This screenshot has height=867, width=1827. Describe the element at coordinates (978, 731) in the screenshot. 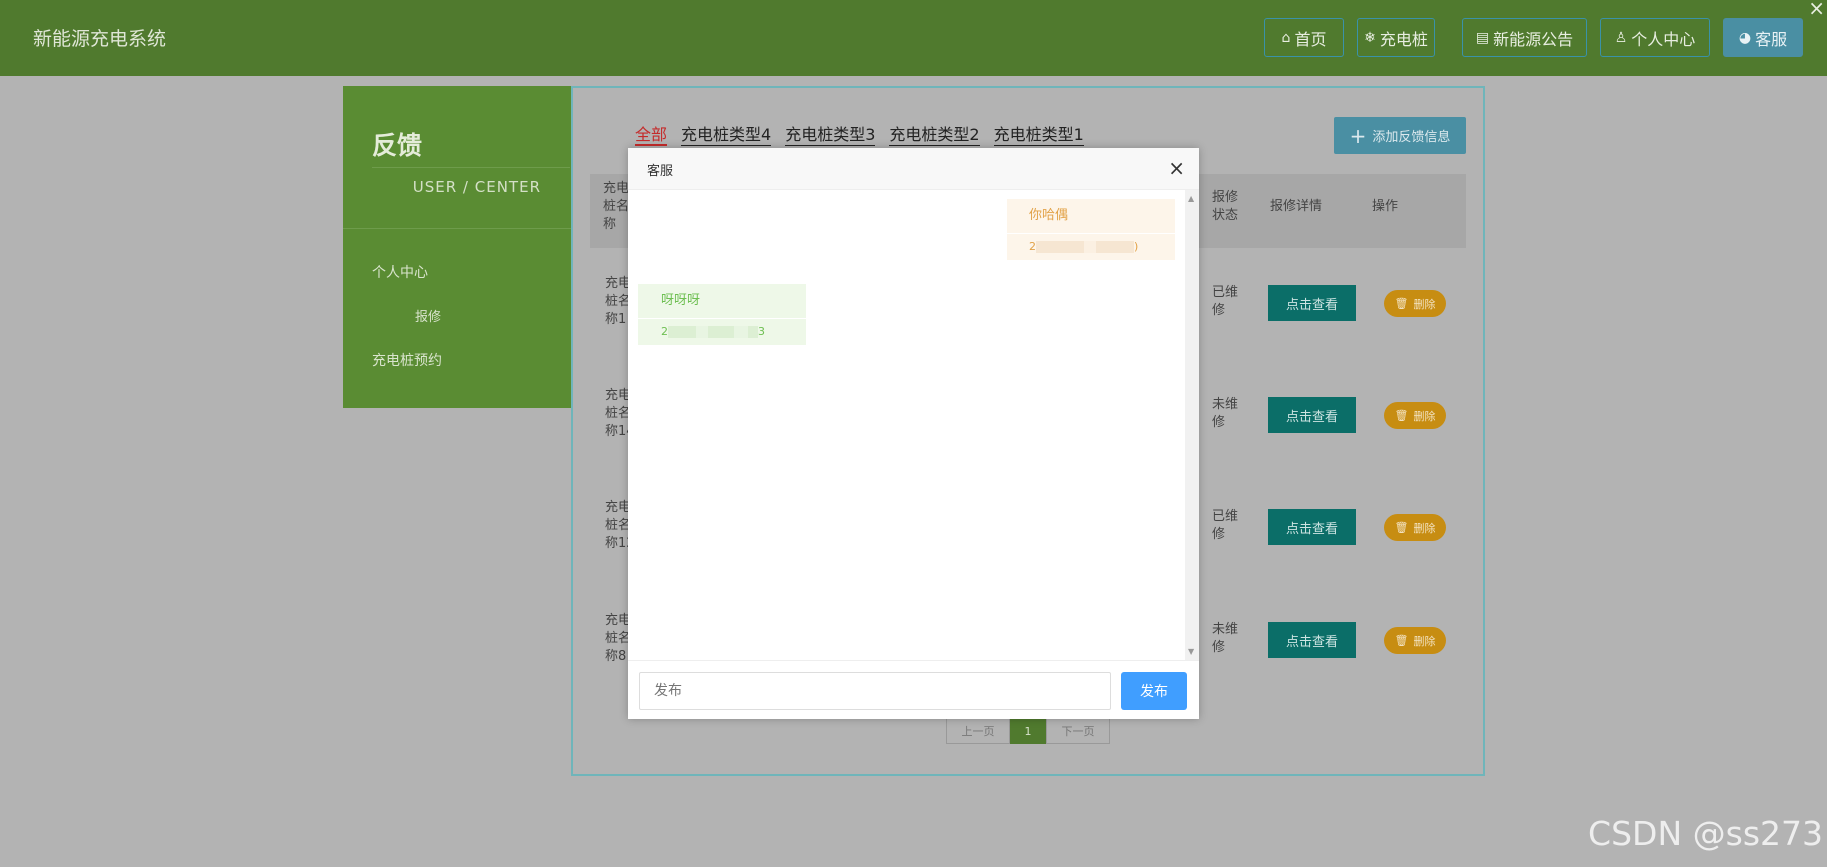

I see `prev-page-button: 上一页` at that location.